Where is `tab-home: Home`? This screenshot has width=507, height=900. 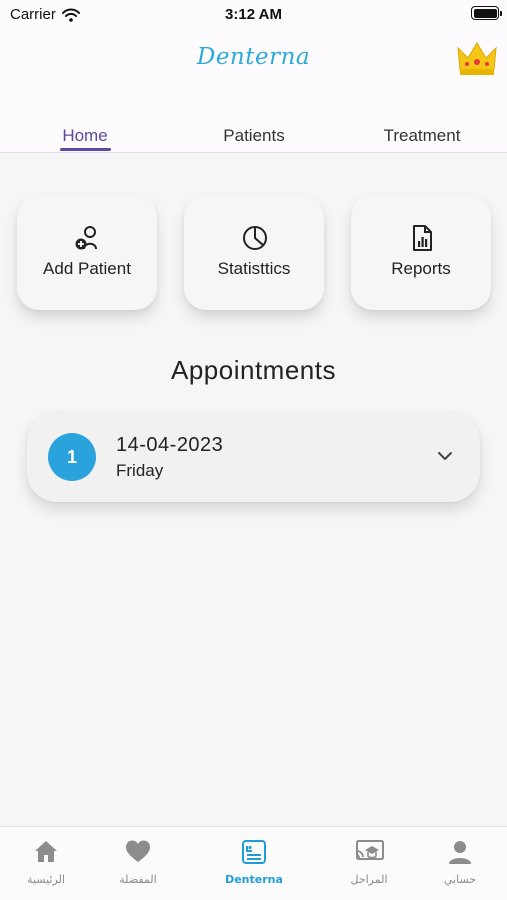
tab-home: Home is located at coordinates (84, 136).